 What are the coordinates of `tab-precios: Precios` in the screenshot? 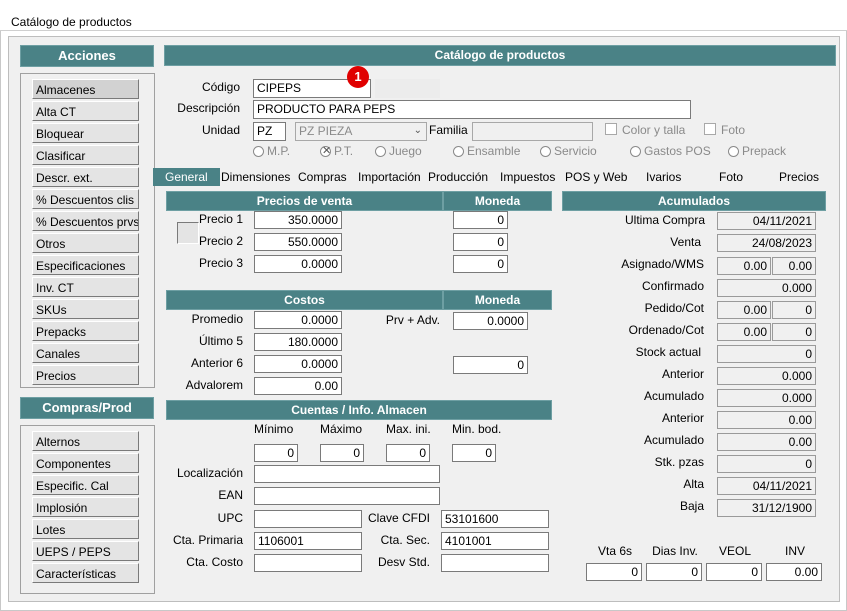 It's located at (799, 177).